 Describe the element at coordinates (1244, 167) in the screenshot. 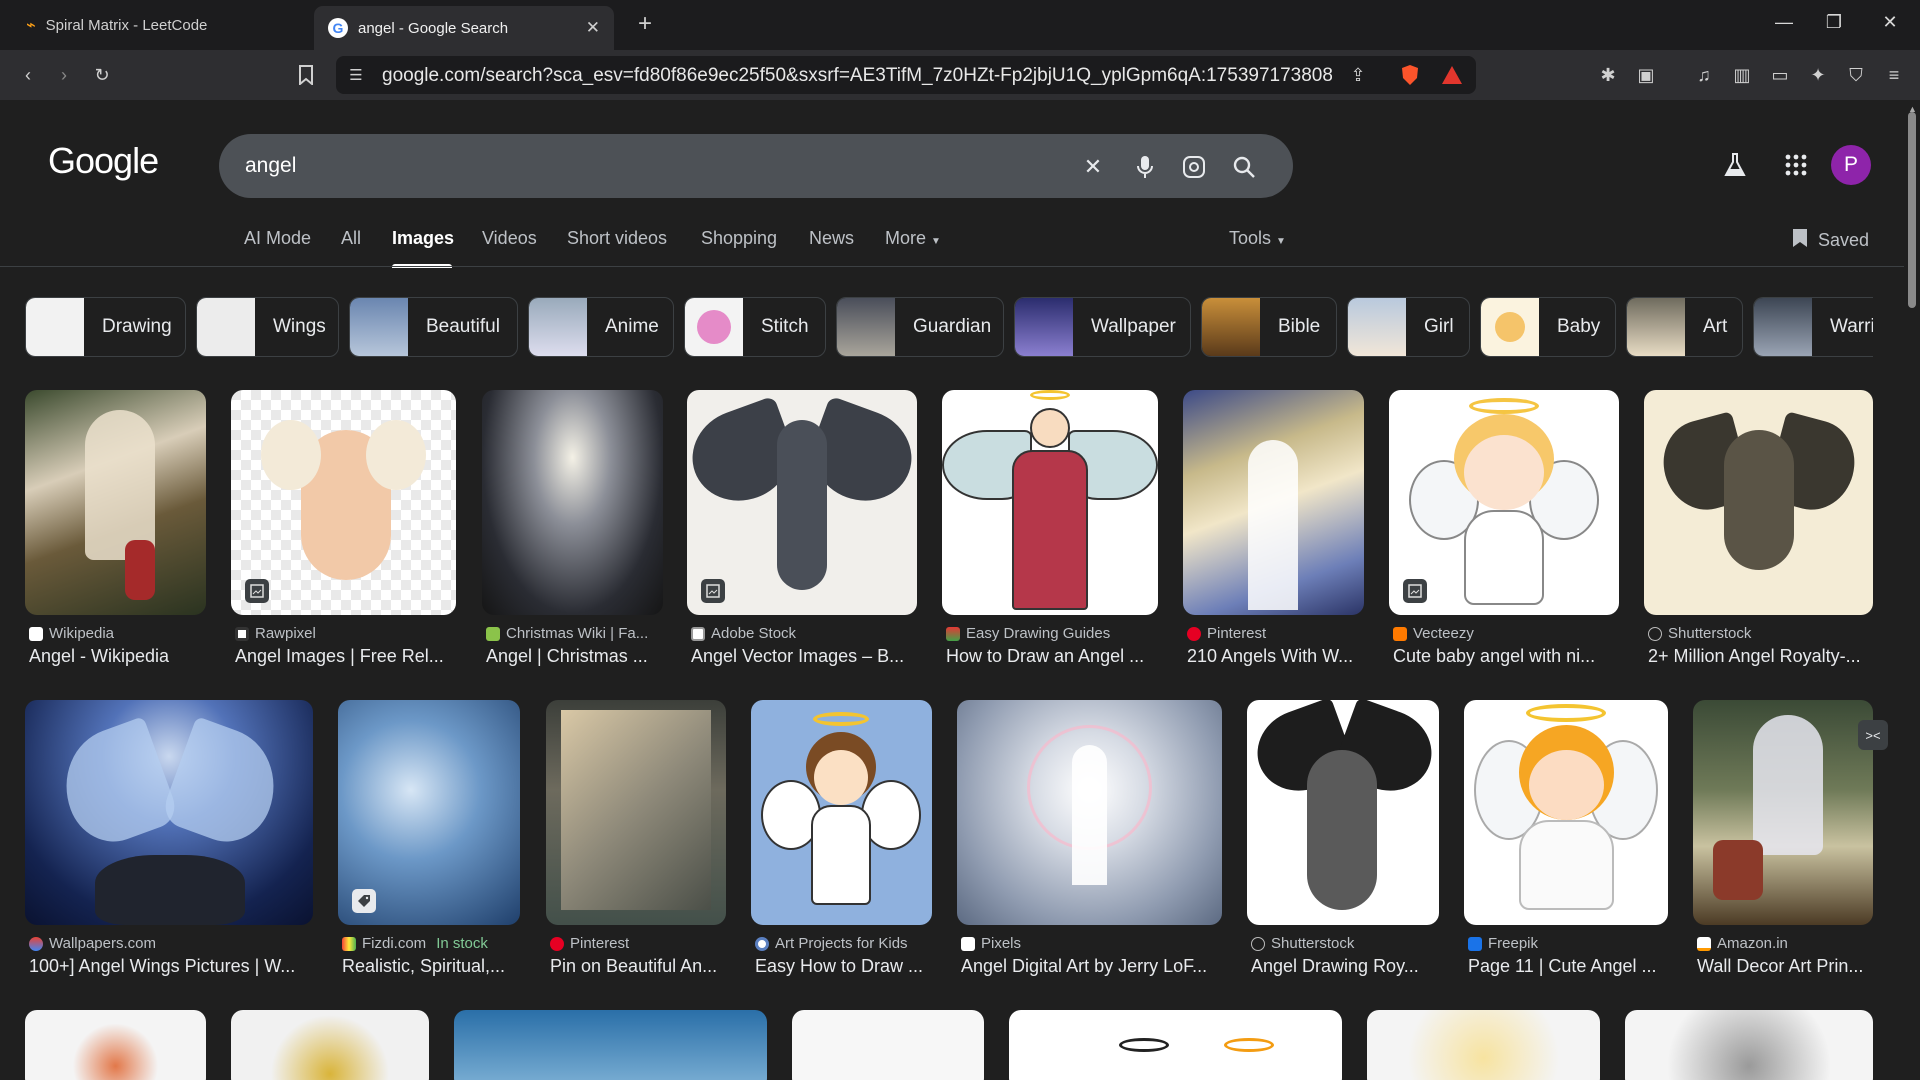

I see `search-icon` at that location.